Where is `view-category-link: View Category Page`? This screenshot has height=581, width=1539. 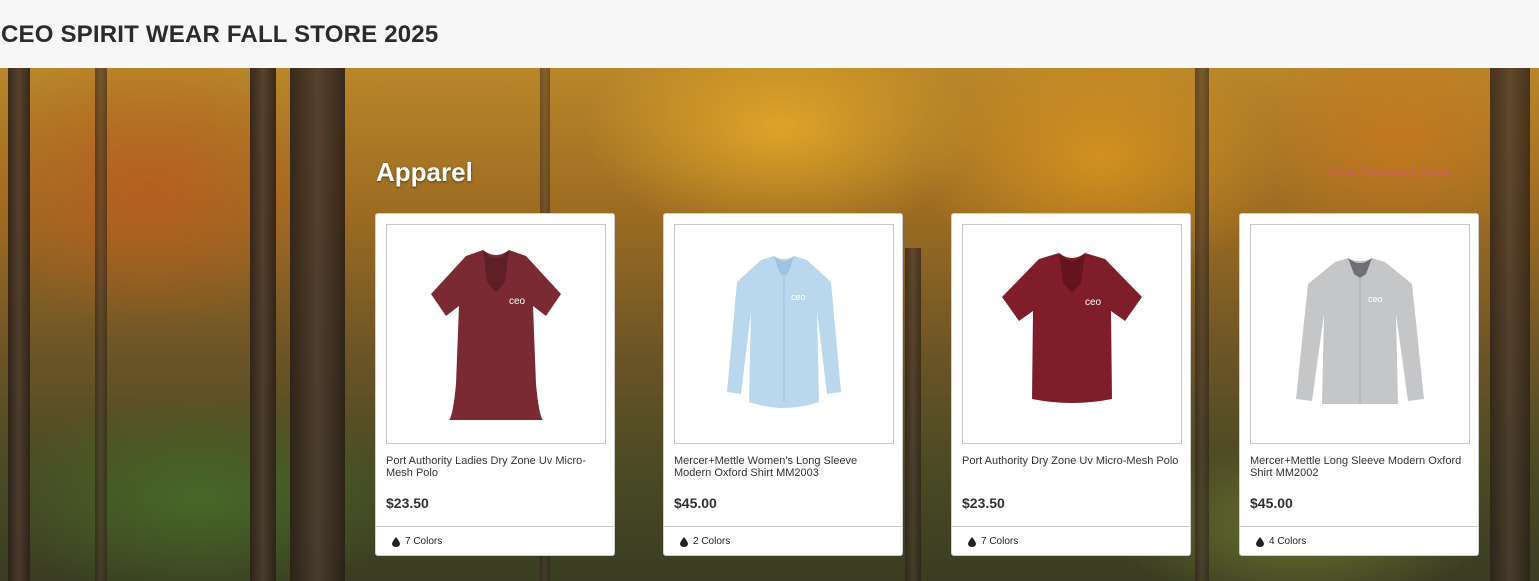
view-category-link: View Category Page is located at coordinates (1389, 171).